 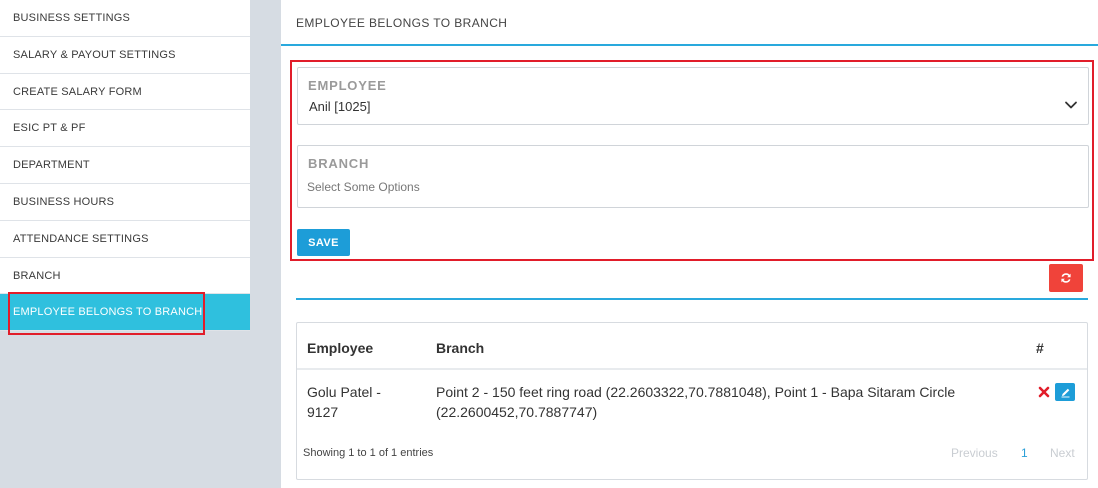 What do you see at coordinates (125, 129) in the screenshot?
I see `sidebar-item-esic-pt-pf: ESIC PT & PF` at bounding box center [125, 129].